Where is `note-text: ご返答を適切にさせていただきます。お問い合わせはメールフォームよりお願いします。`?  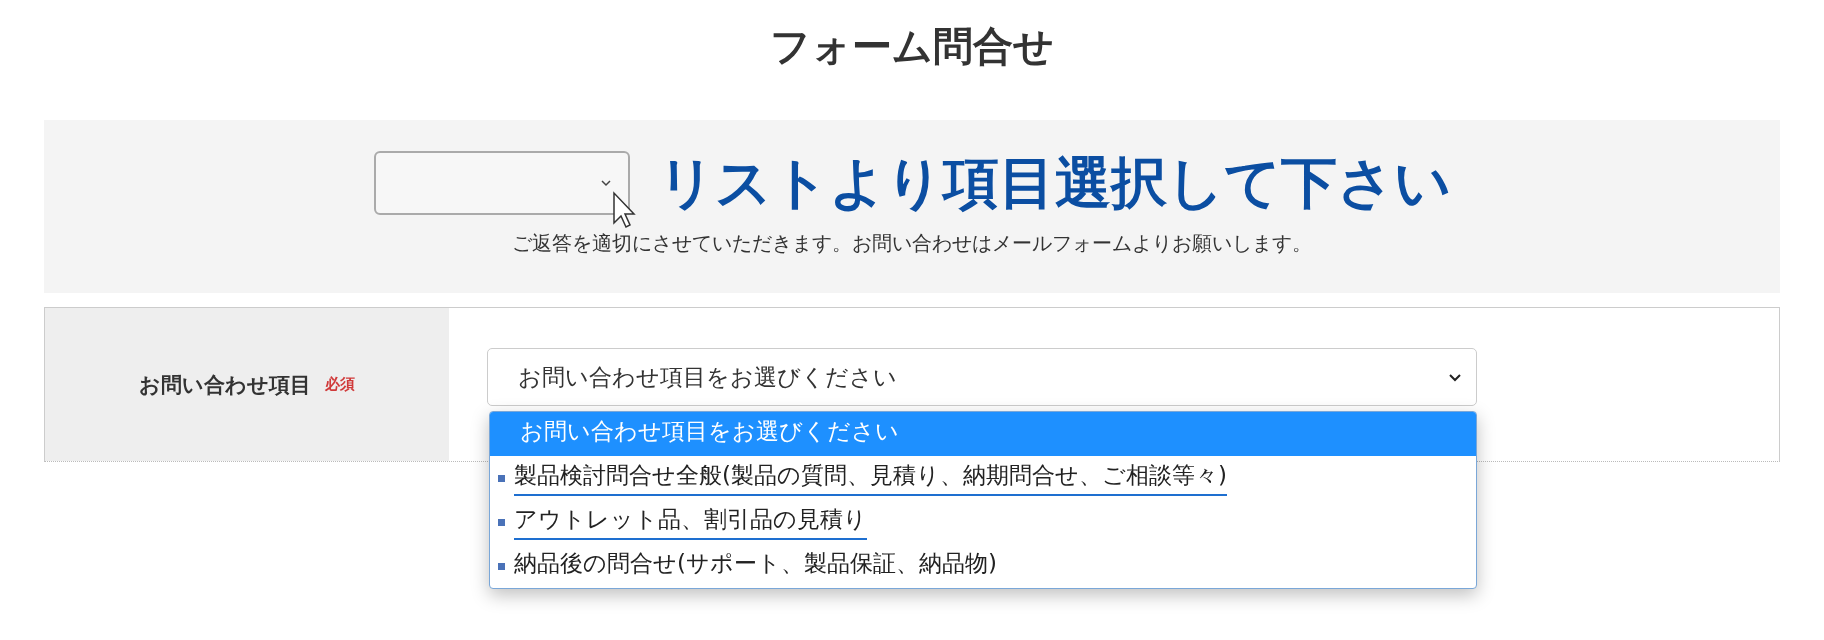
note-text: ご返答を適切にさせていただきます。お問い合わせはメールフォームよりお願いします。 is located at coordinates (912, 243).